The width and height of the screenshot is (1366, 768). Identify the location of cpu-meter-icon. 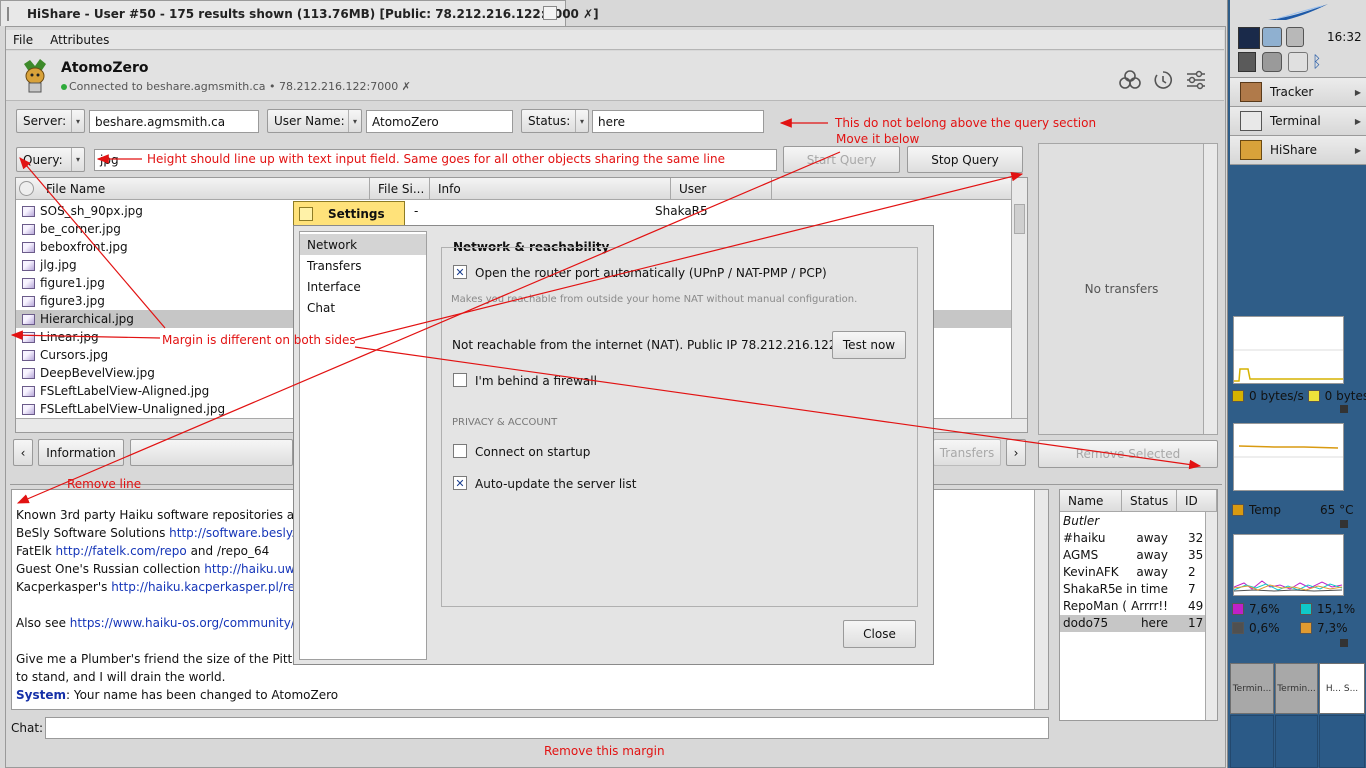
(1249, 38).